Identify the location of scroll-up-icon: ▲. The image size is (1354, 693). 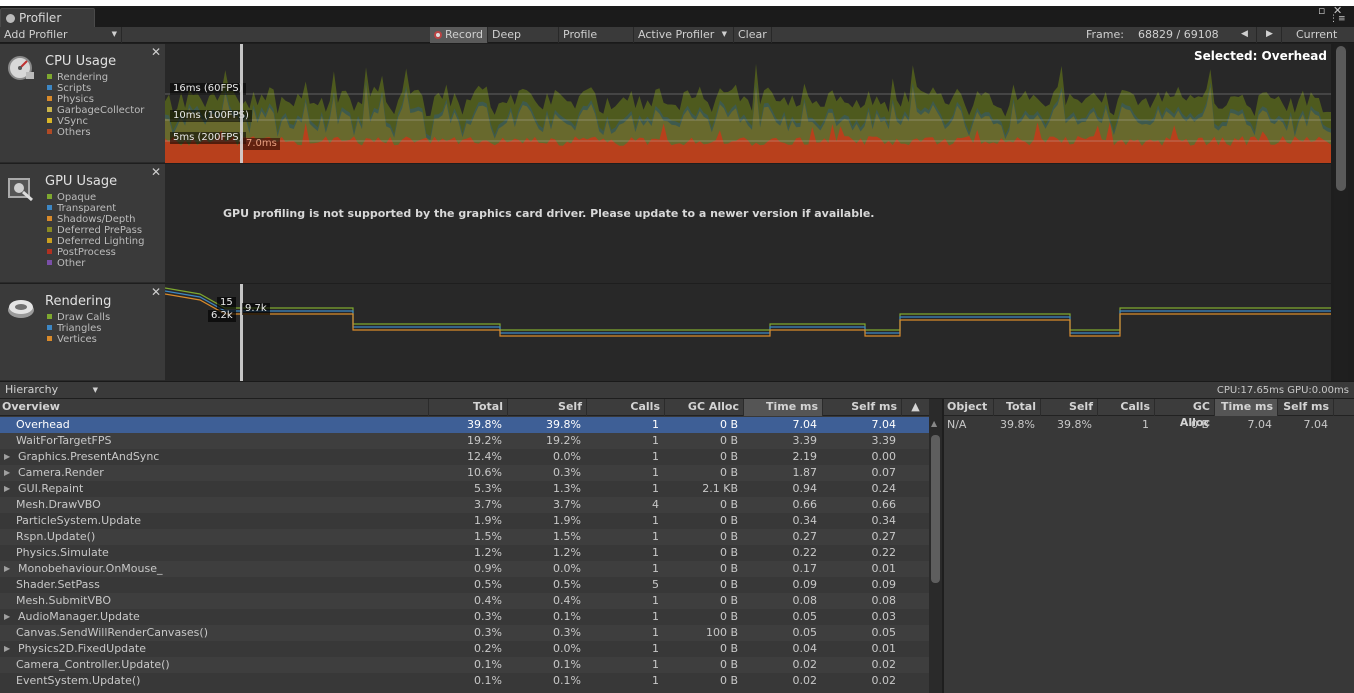
(934, 423).